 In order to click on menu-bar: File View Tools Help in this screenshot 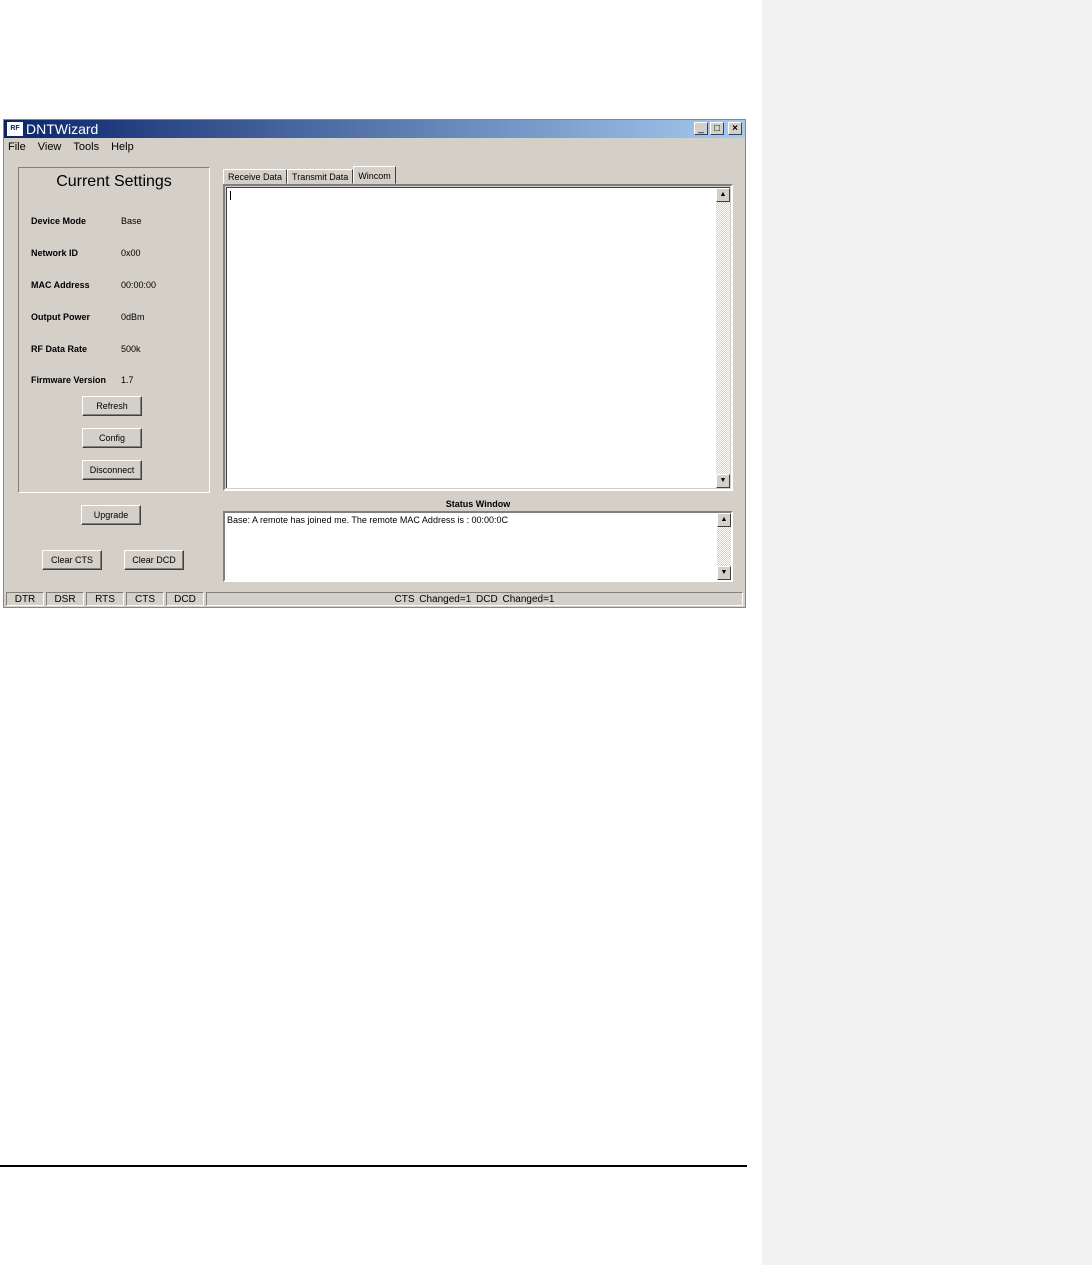, I will do `click(71, 147)`.